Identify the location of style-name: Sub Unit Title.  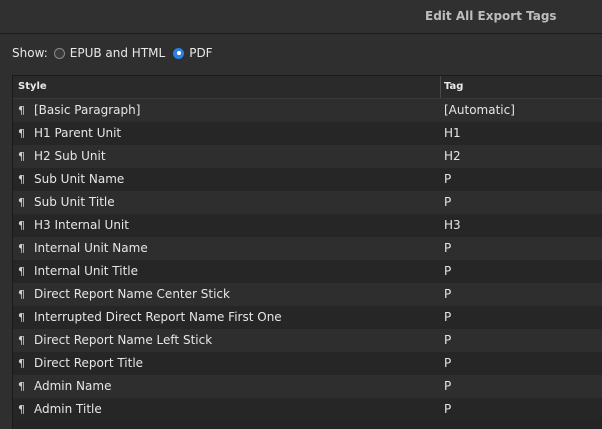
(74, 202).